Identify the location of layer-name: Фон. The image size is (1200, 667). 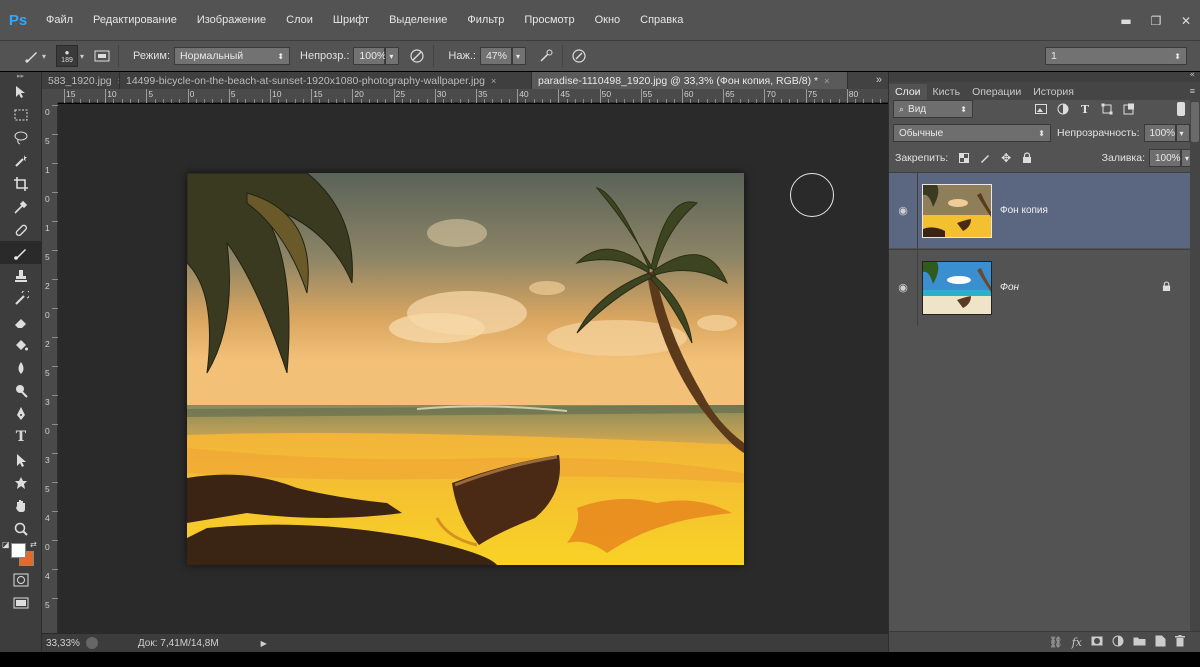
(1009, 287).